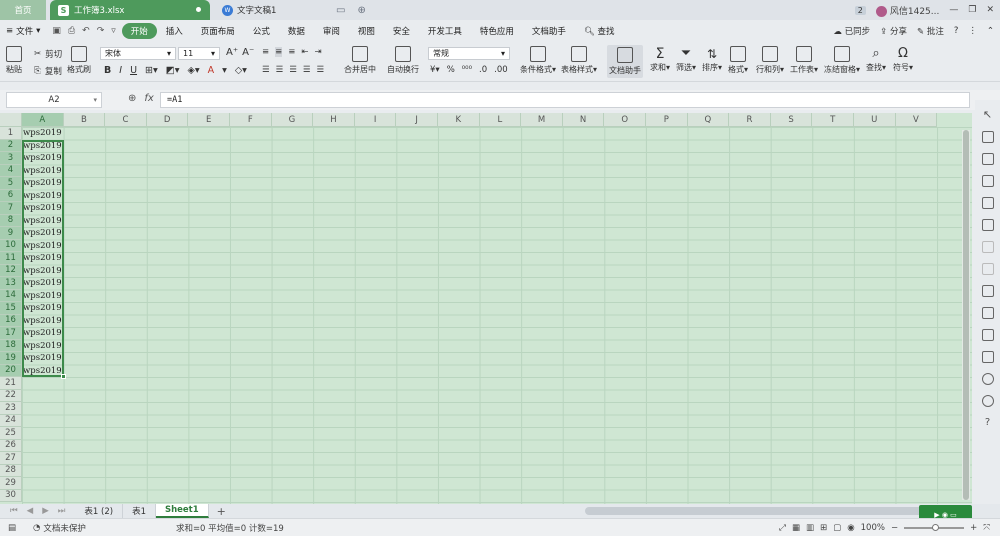 The image size is (1000, 536). What do you see at coordinates (11, 395) in the screenshot?
I see `row-header: 22` at bounding box center [11, 395].